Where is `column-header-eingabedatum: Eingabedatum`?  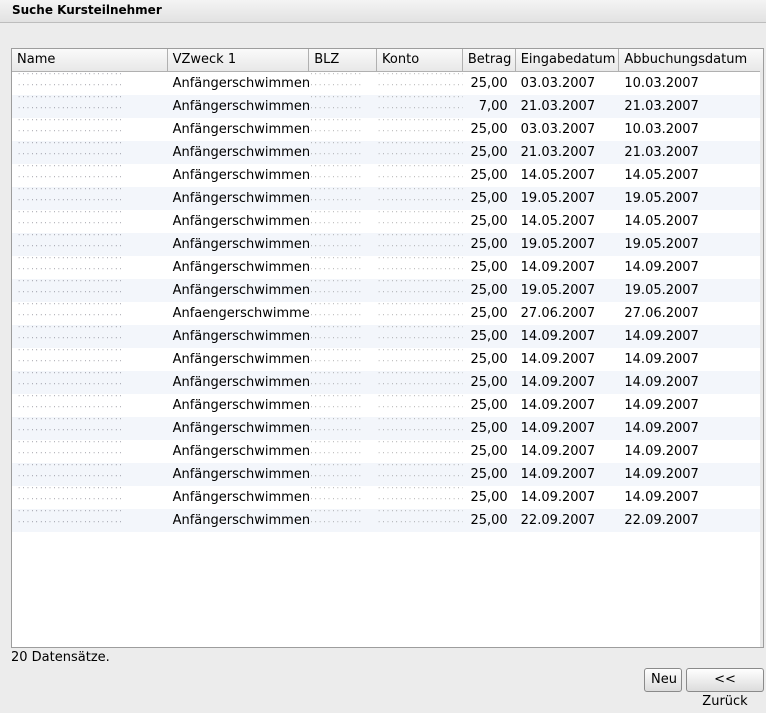 column-header-eingabedatum: Eingabedatum is located at coordinates (567, 60).